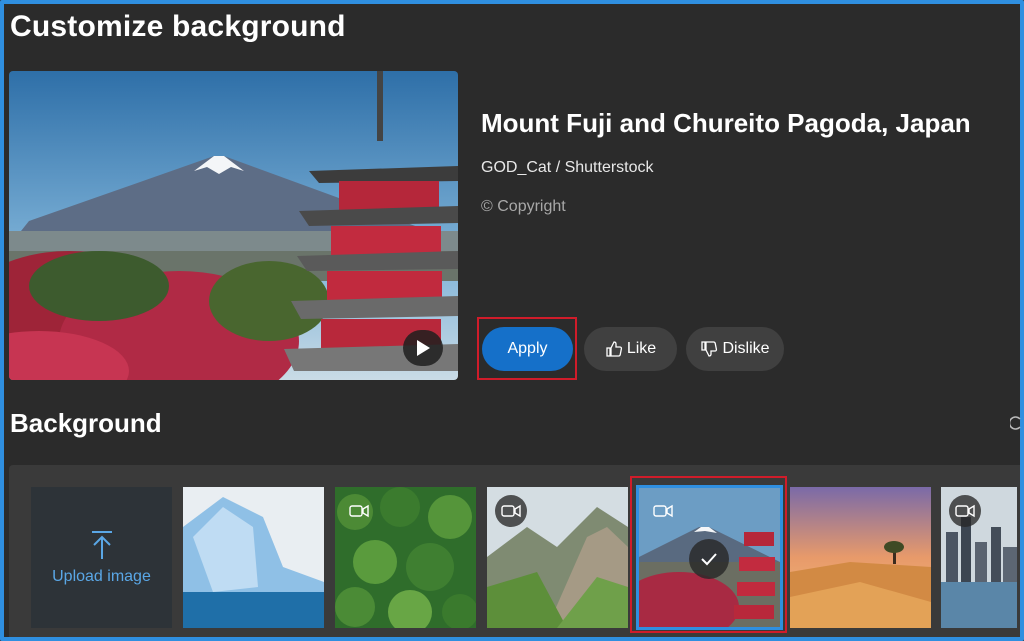 This screenshot has width=1024, height=641. What do you see at coordinates (567, 167) in the screenshot?
I see `photo-credit: GOD_Cat / Shutterstock` at bounding box center [567, 167].